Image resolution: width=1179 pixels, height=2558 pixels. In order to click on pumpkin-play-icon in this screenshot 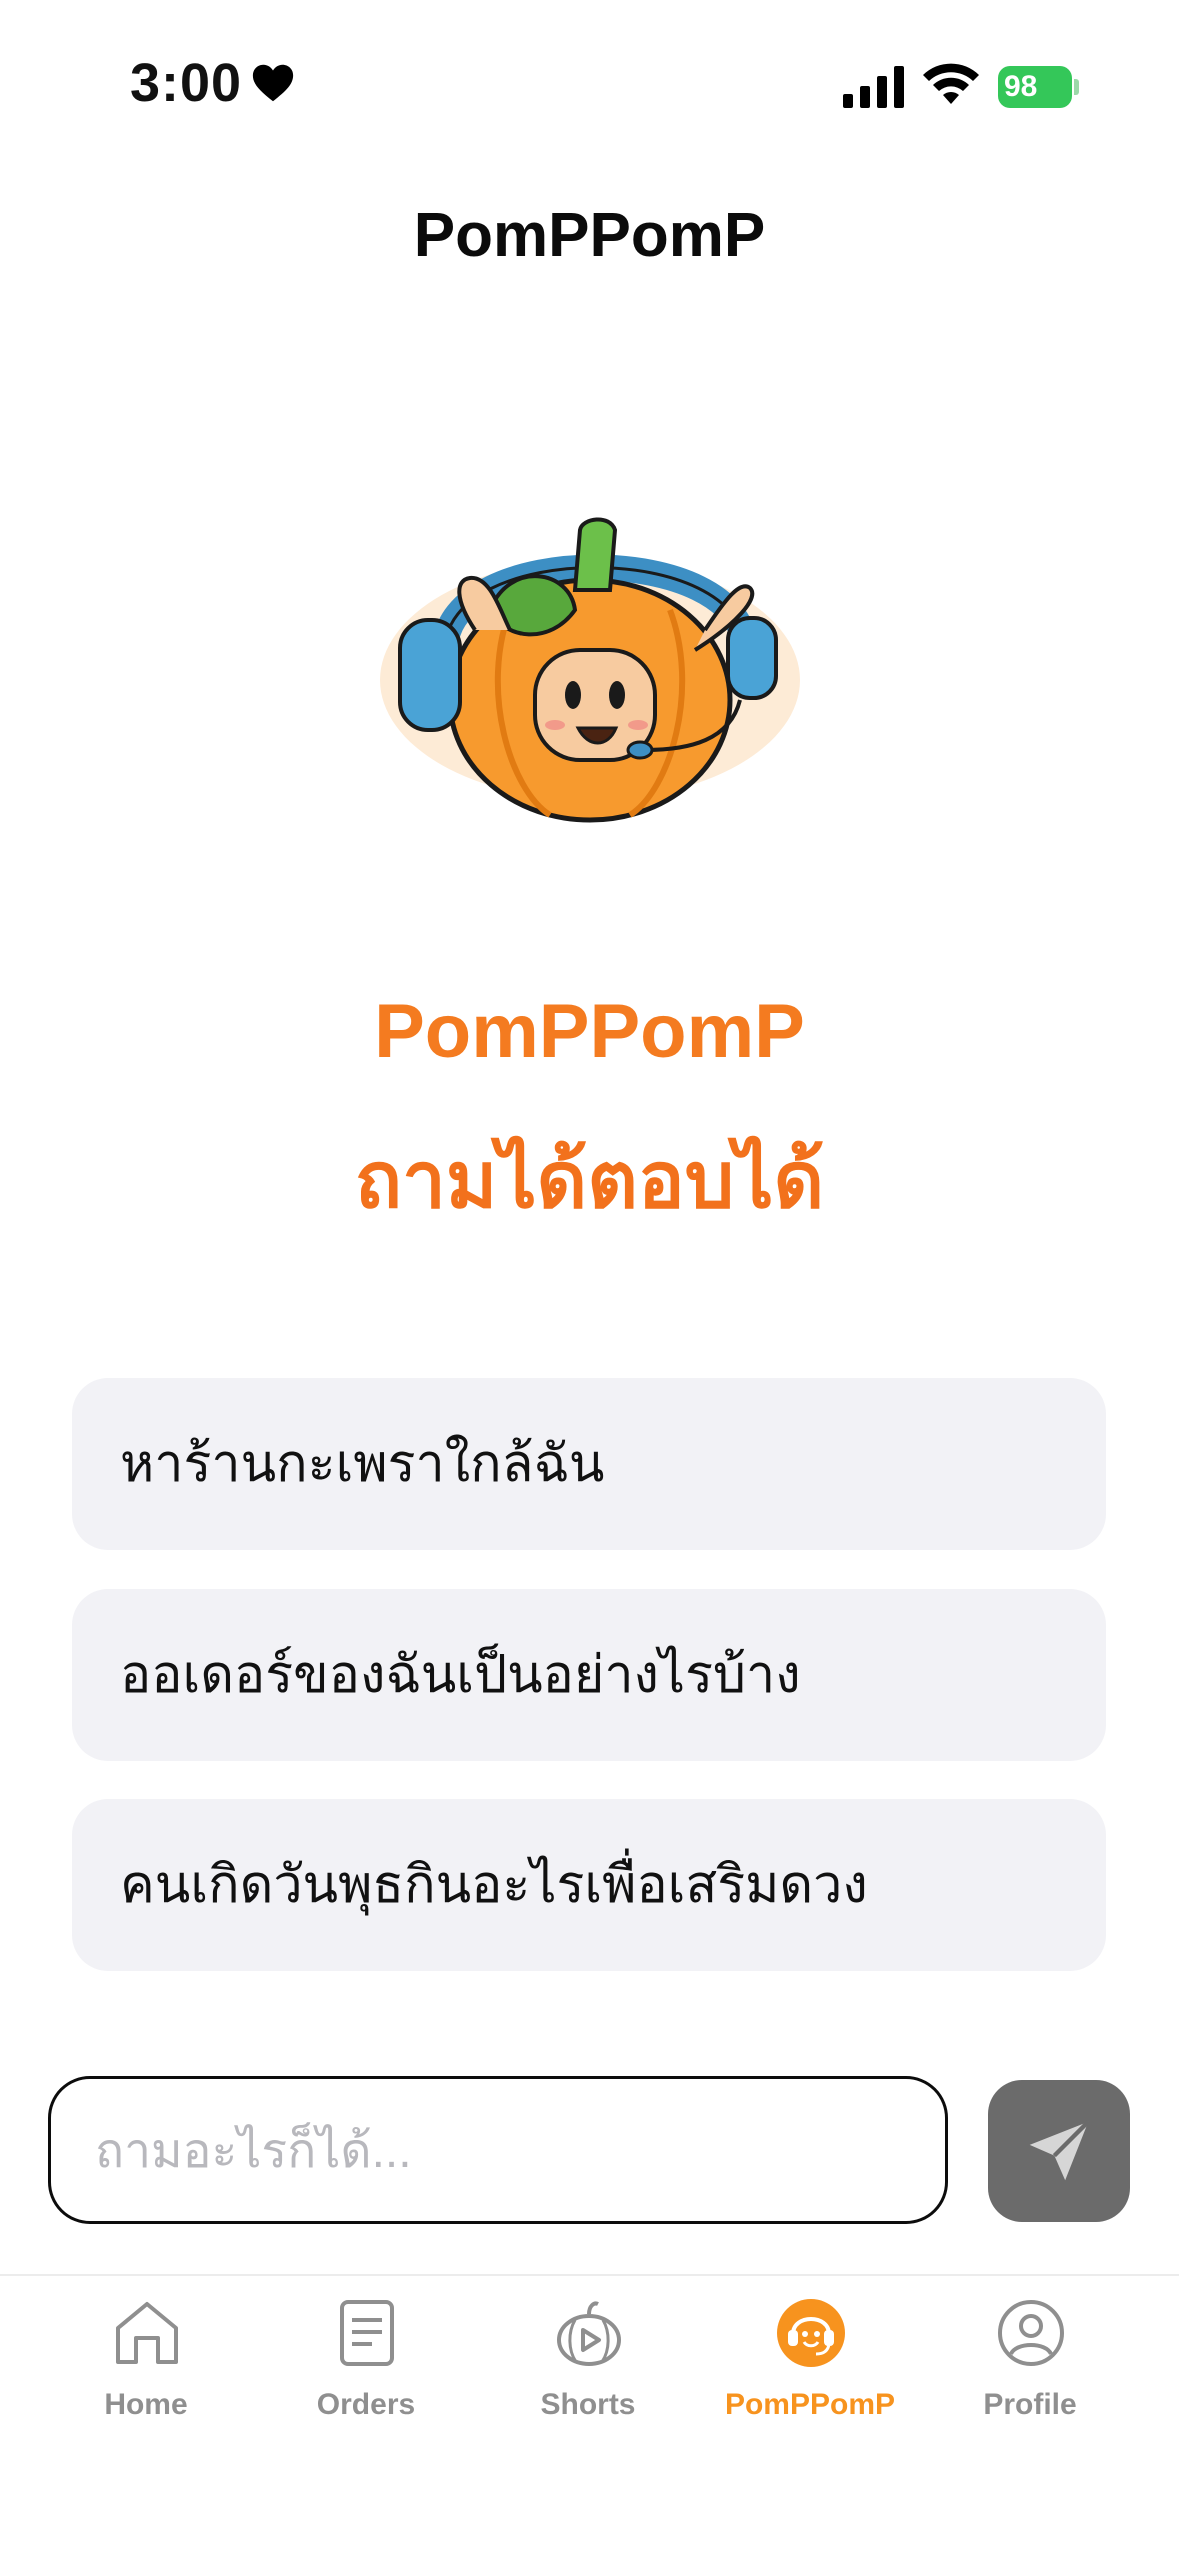, I will do `click(589, 2333)`.